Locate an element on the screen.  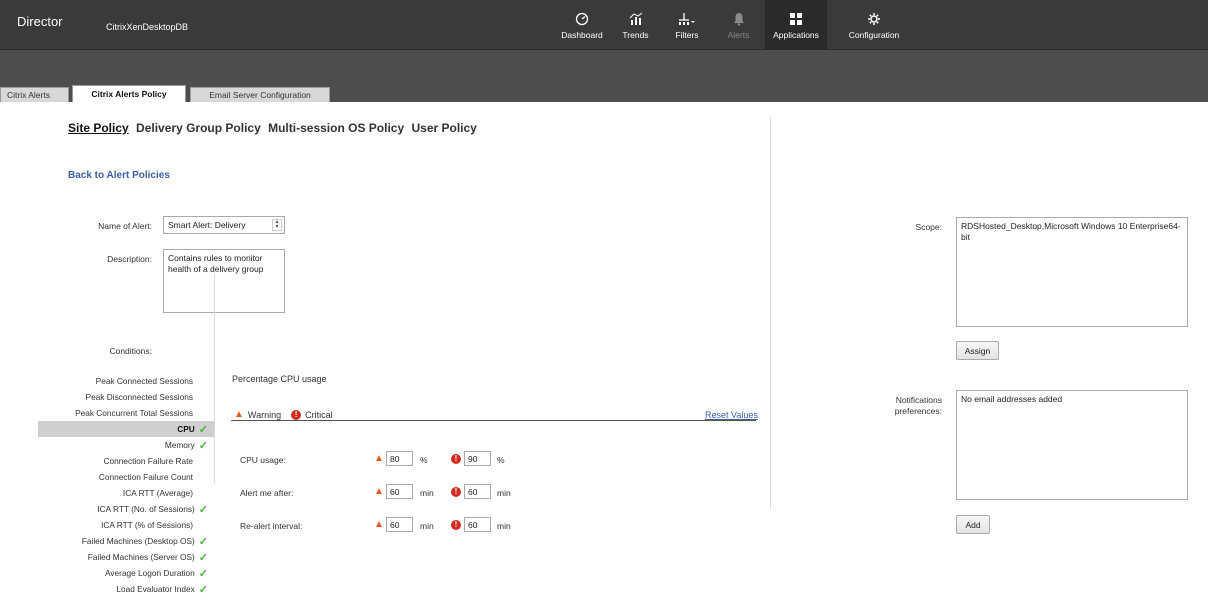
condition-label: ICA RTT (% of Sessions) is located at coordinates (147, 525).